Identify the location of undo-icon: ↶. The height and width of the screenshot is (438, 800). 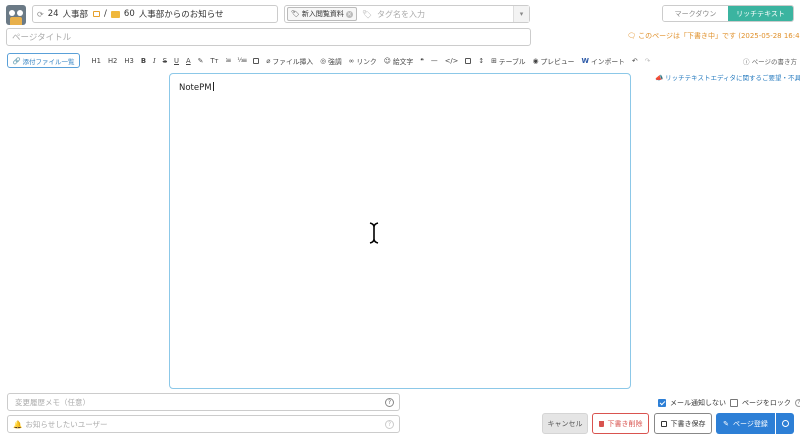
(634, 60).